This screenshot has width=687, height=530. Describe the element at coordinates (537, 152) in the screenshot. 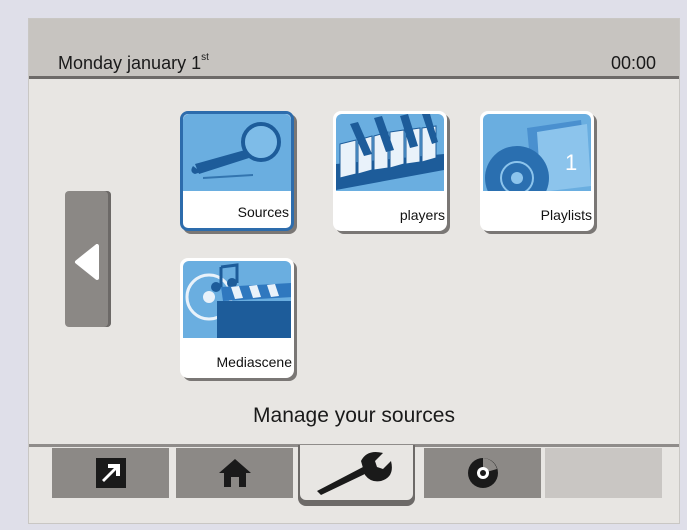

I see `playlist-discs-icon: 1` at that location.